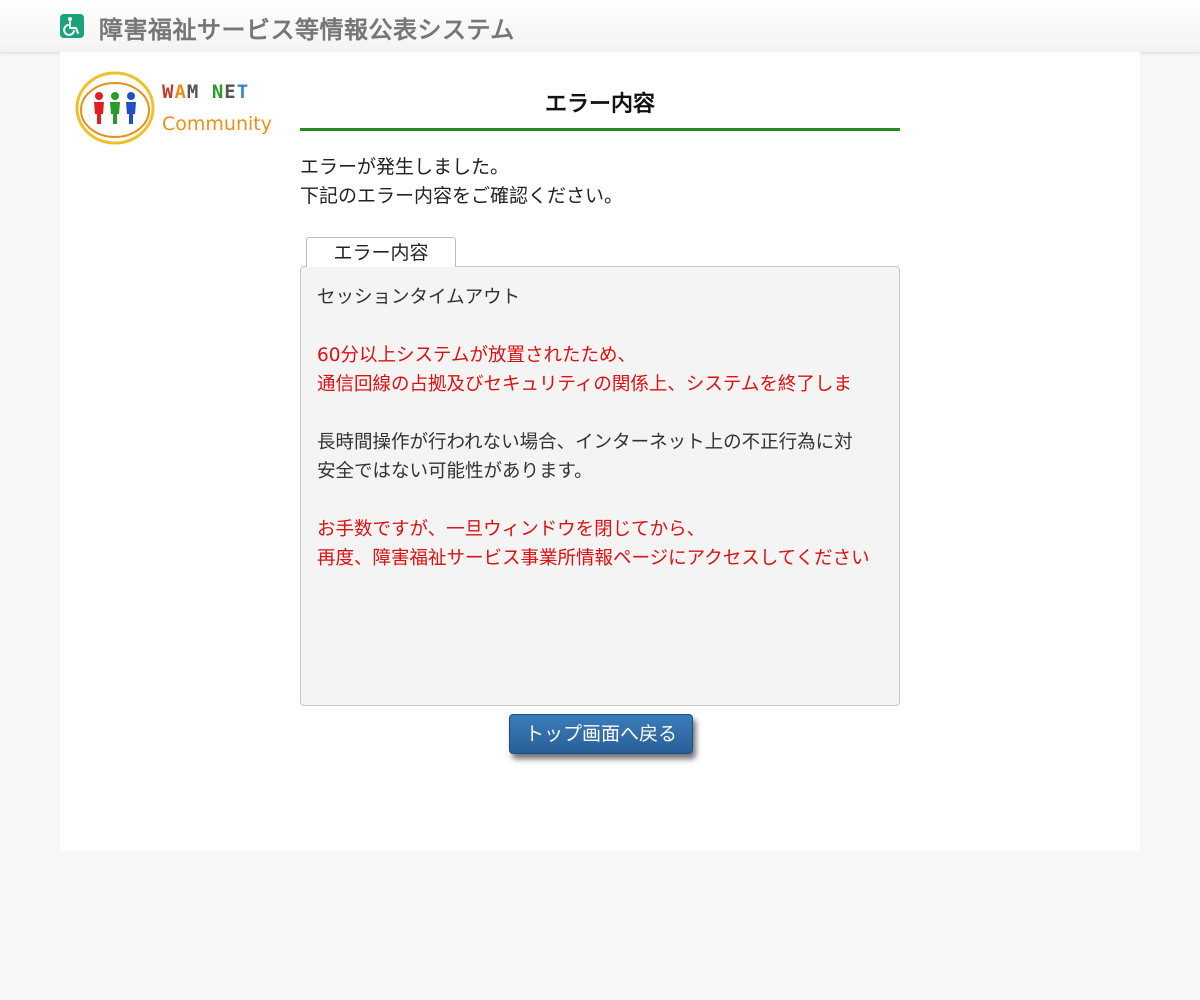  What do you see at coordinates (168, 92) in the screenshot?
I see `logo-letter: W` at bounding box center [168, 92].